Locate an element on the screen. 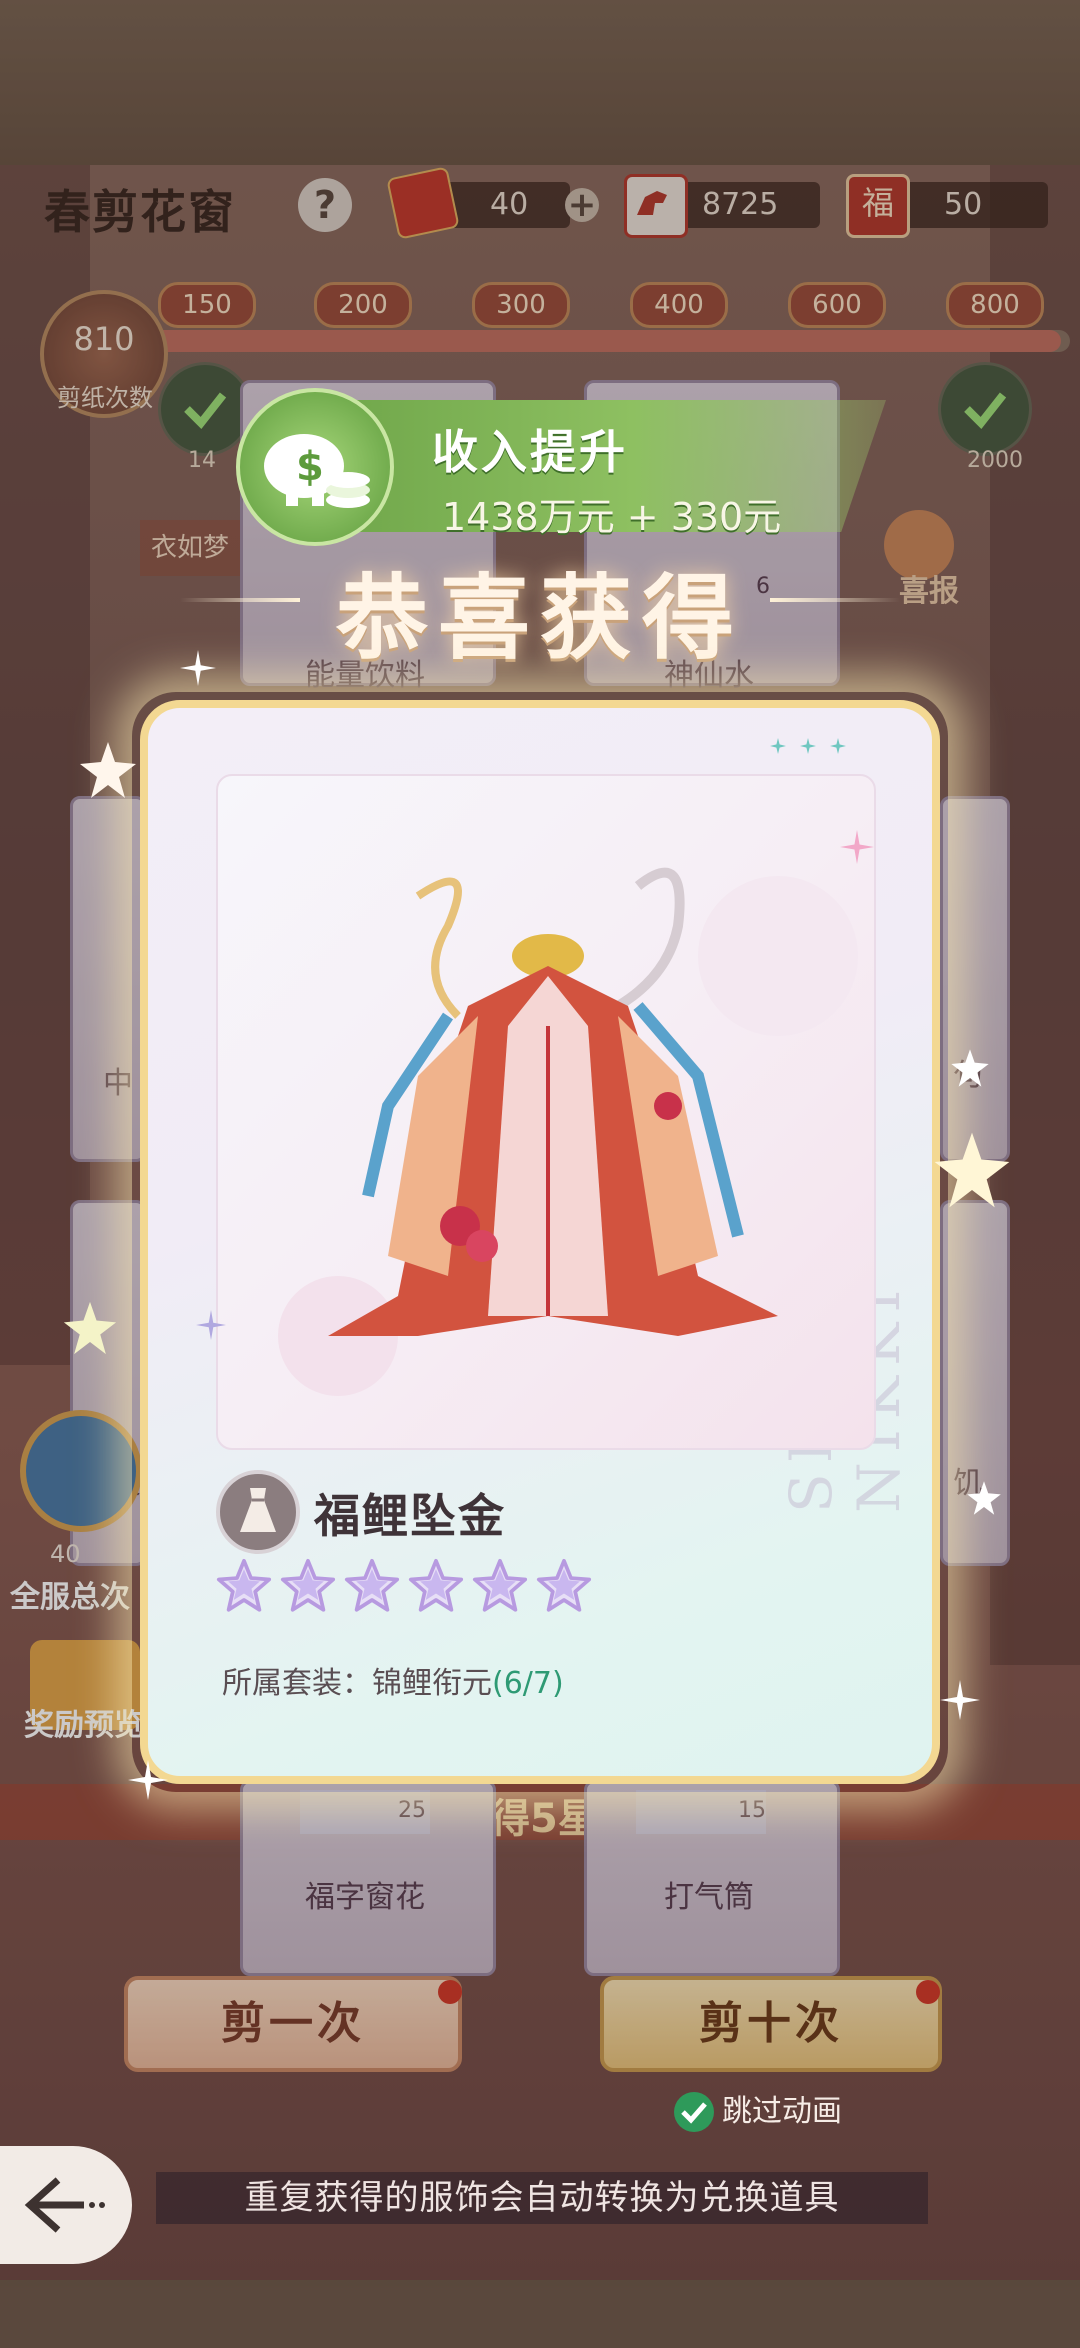 This screenshot has height=2348, width=1080. milestone-reward-count: 2000 is located at coordinates (995, 460).